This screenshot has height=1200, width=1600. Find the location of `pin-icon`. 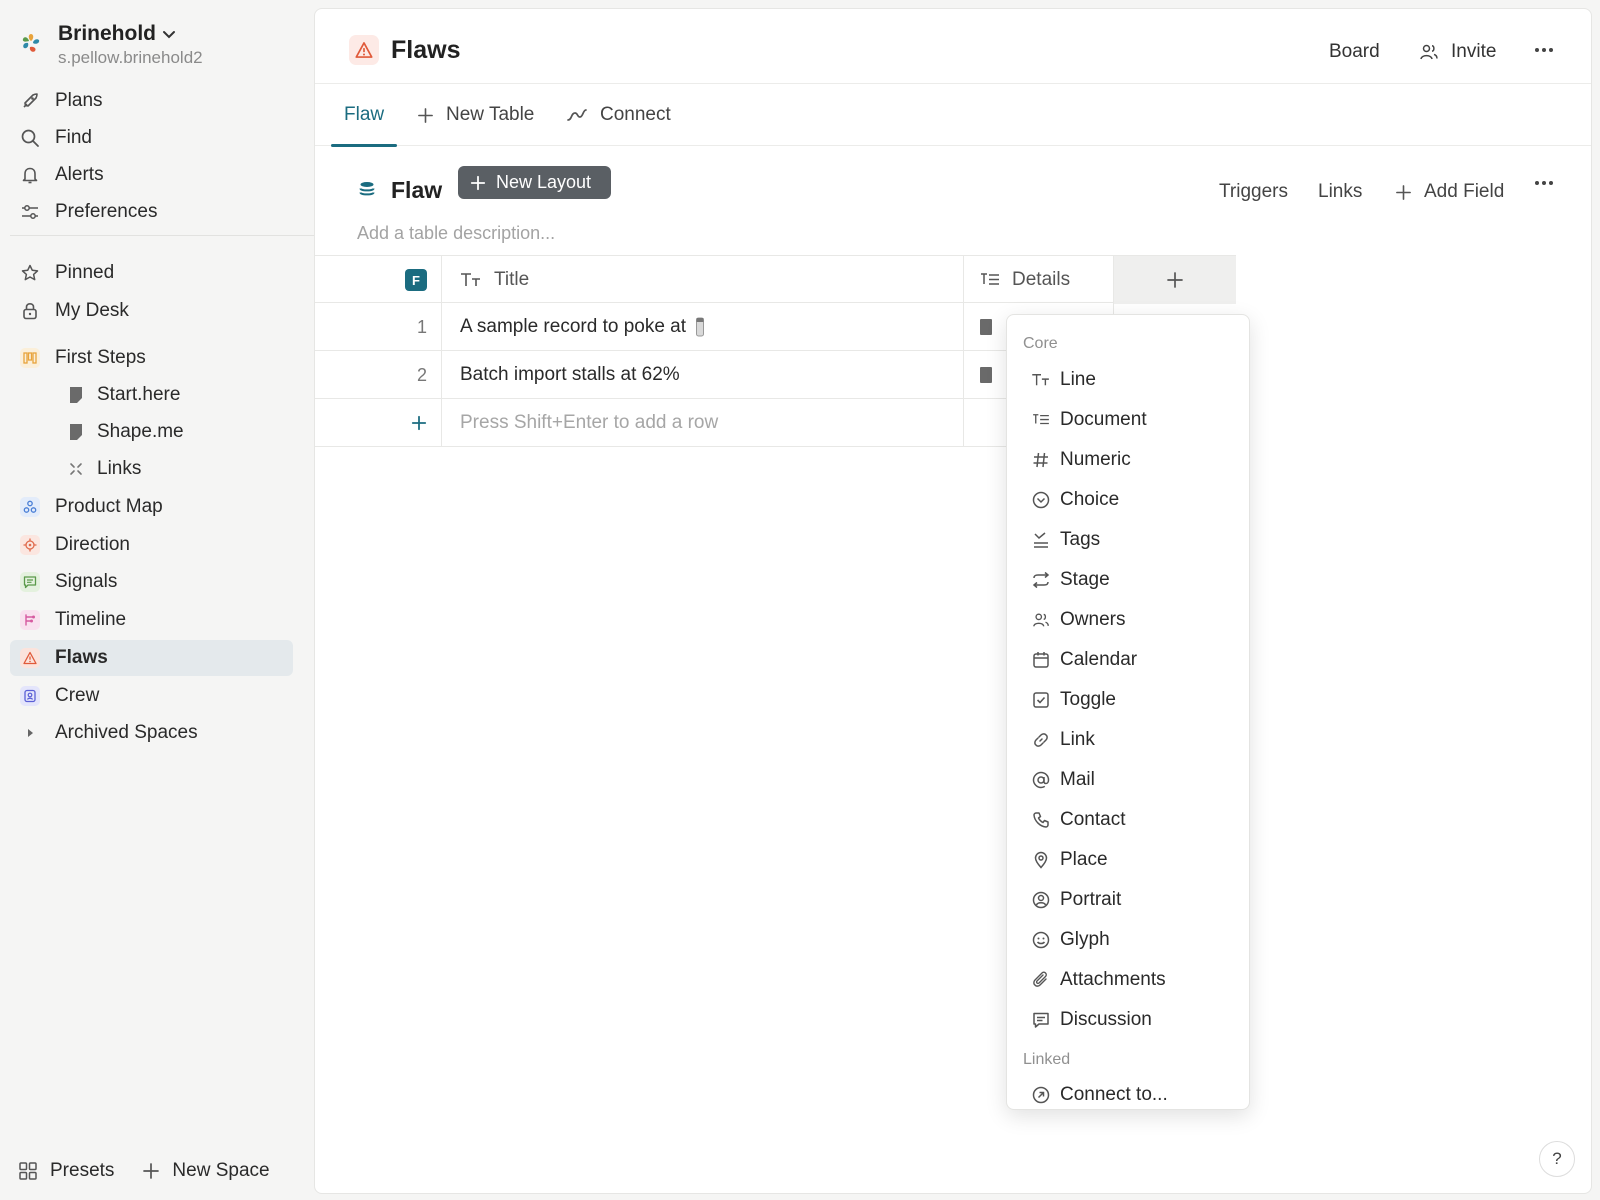

pin-icon is located at coordinates (1041, 860).